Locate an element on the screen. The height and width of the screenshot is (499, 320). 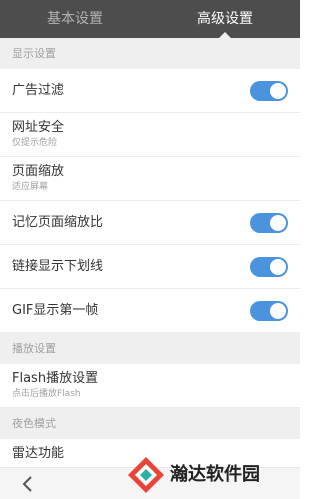
setting-subtitle: 仅提示危险 is located at coordinates (35, 143).